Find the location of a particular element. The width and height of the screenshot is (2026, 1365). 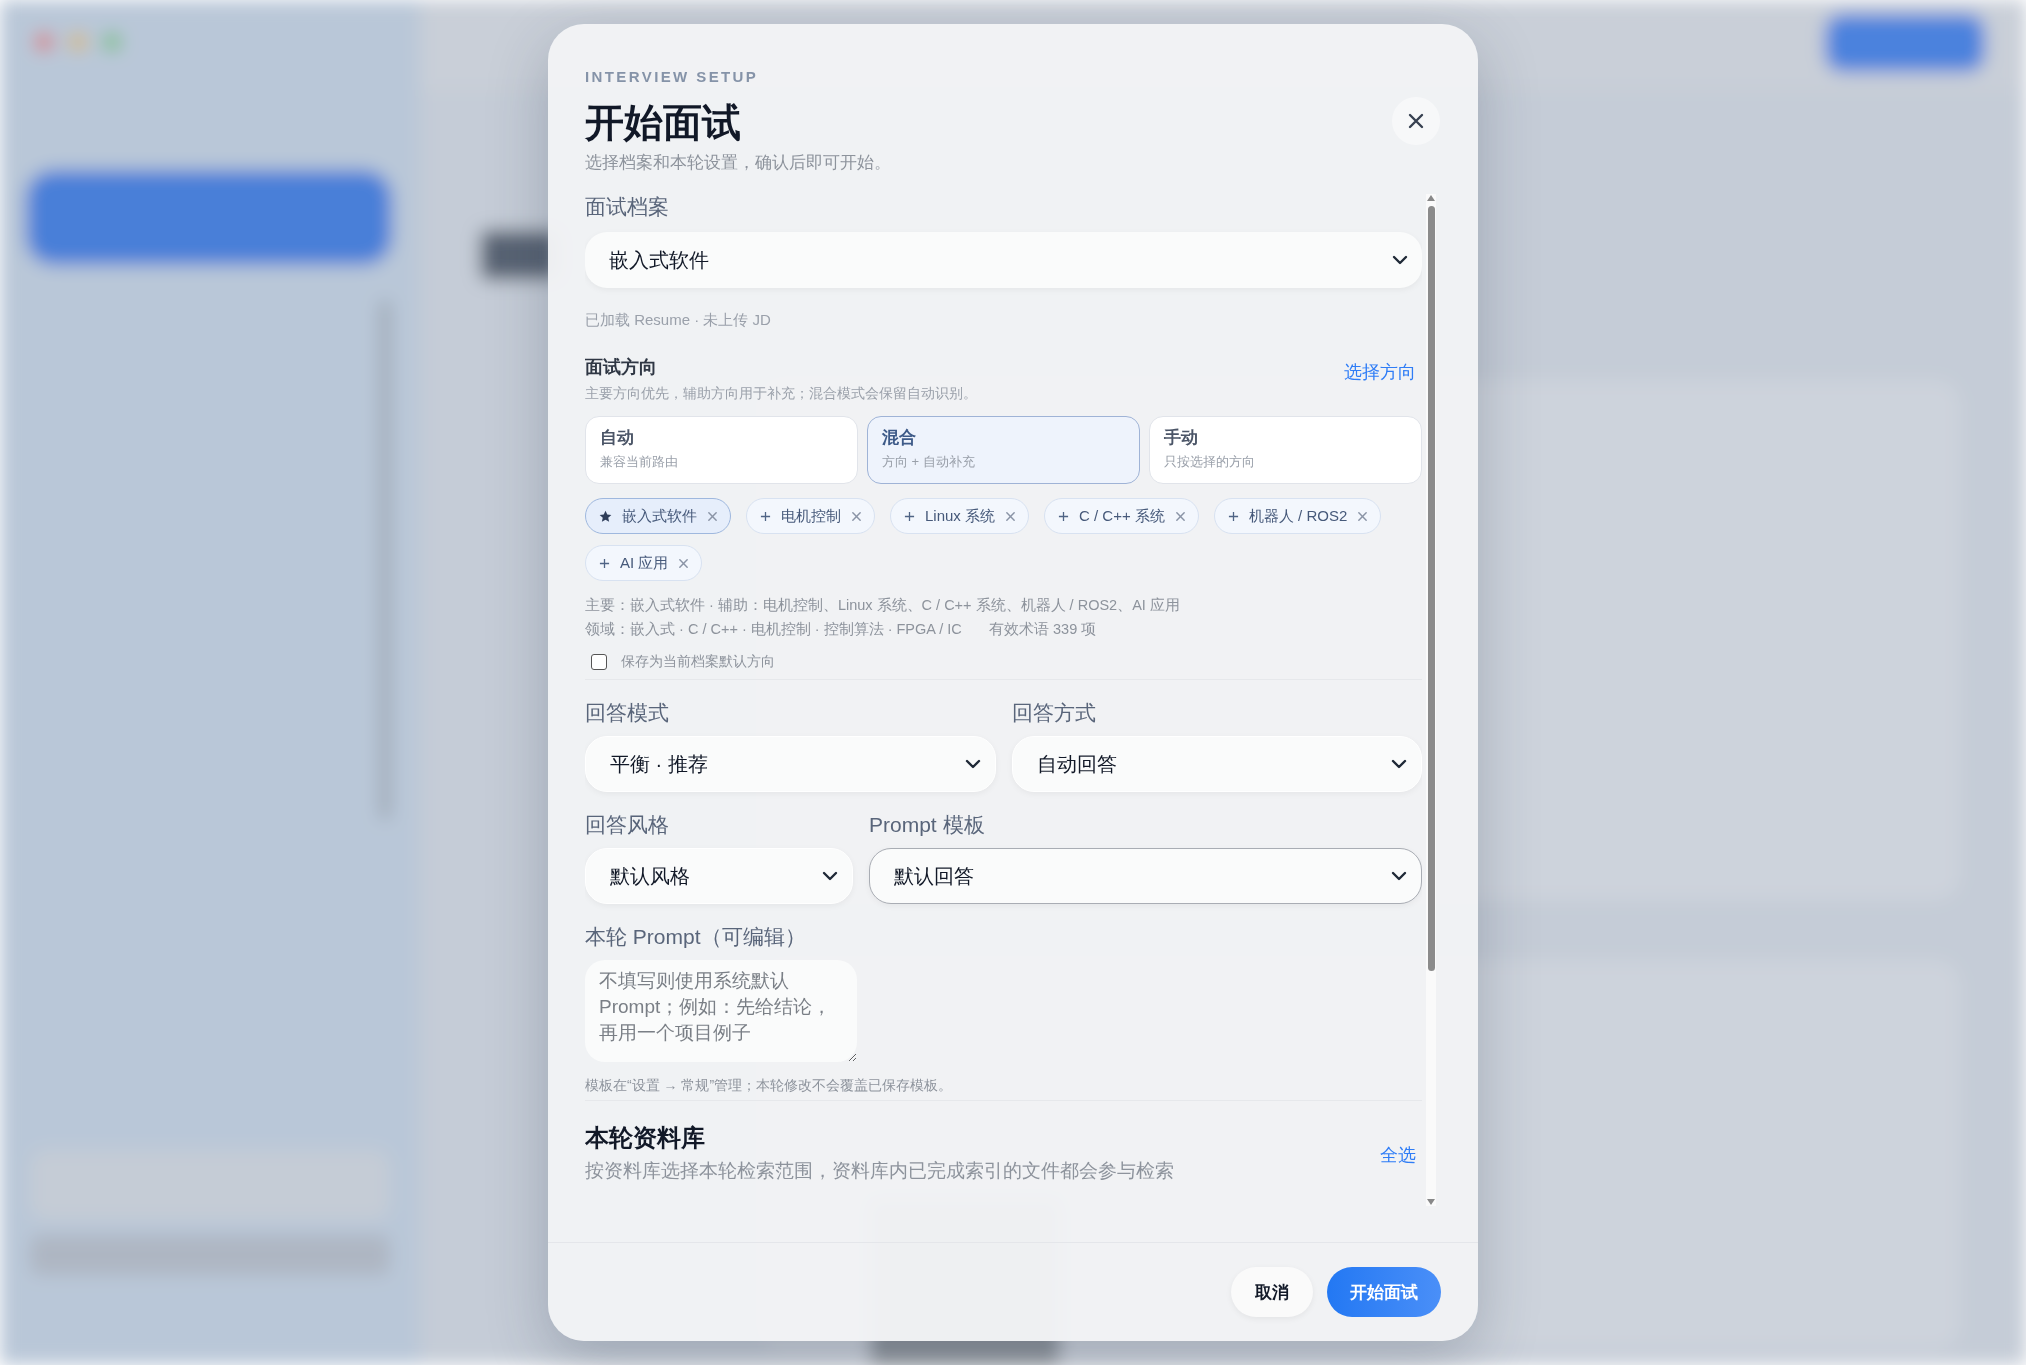

scroll-up-icon is located at coordinates (1431, 198).